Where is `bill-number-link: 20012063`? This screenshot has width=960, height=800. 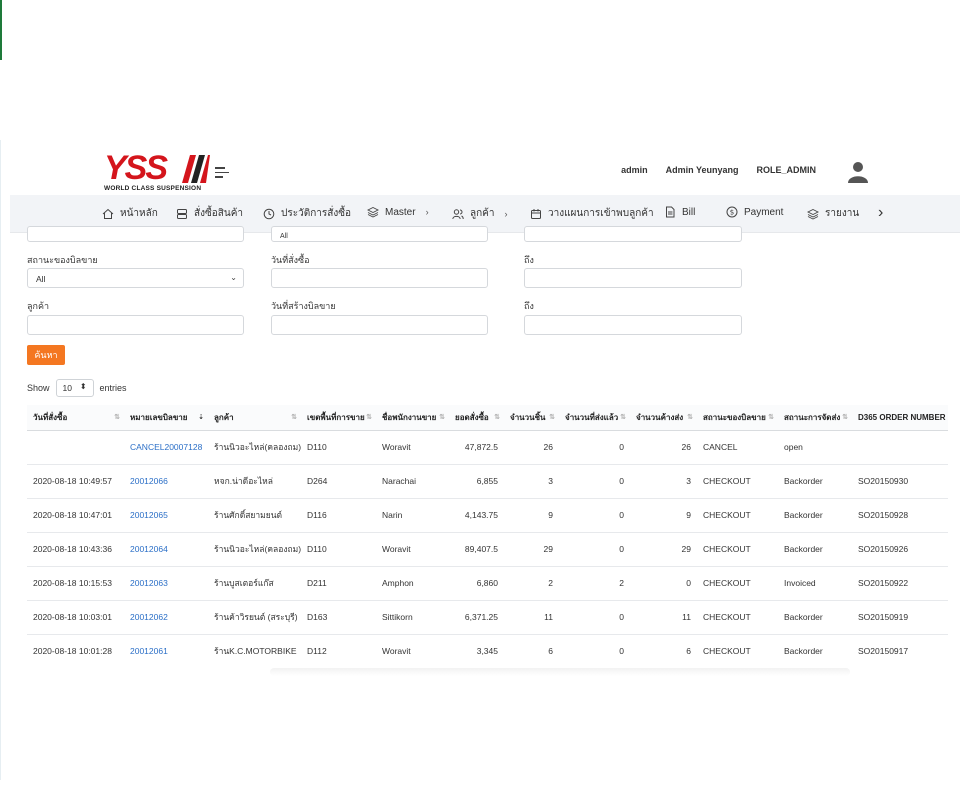
bill-number-link: 20012063 is located at coordinates (166, 583).